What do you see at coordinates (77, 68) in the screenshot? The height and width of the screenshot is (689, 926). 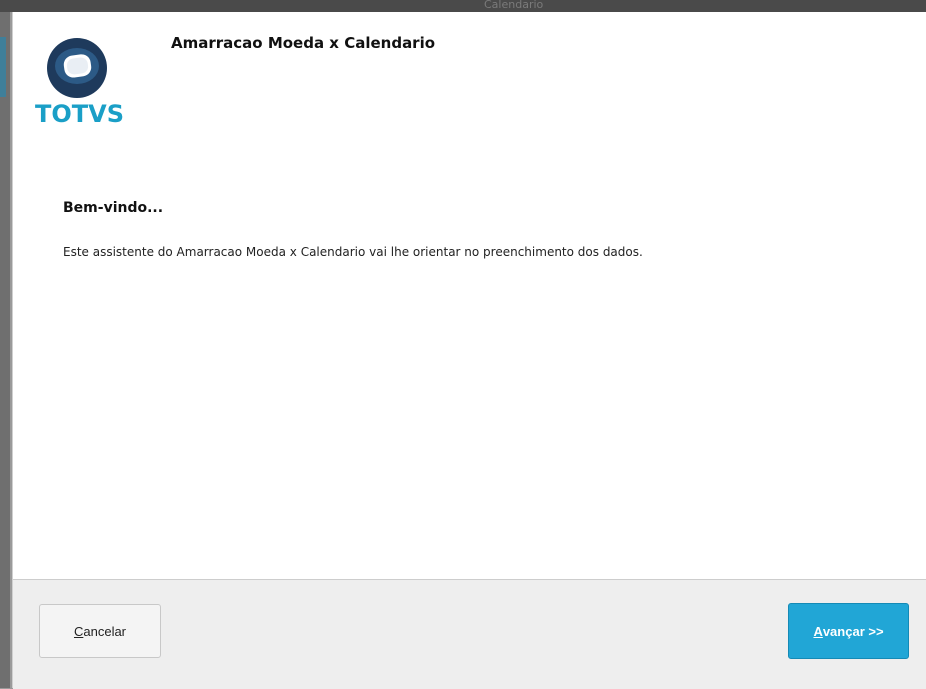 I see `totvs-logo-icon` at bounding box center [77, 68].